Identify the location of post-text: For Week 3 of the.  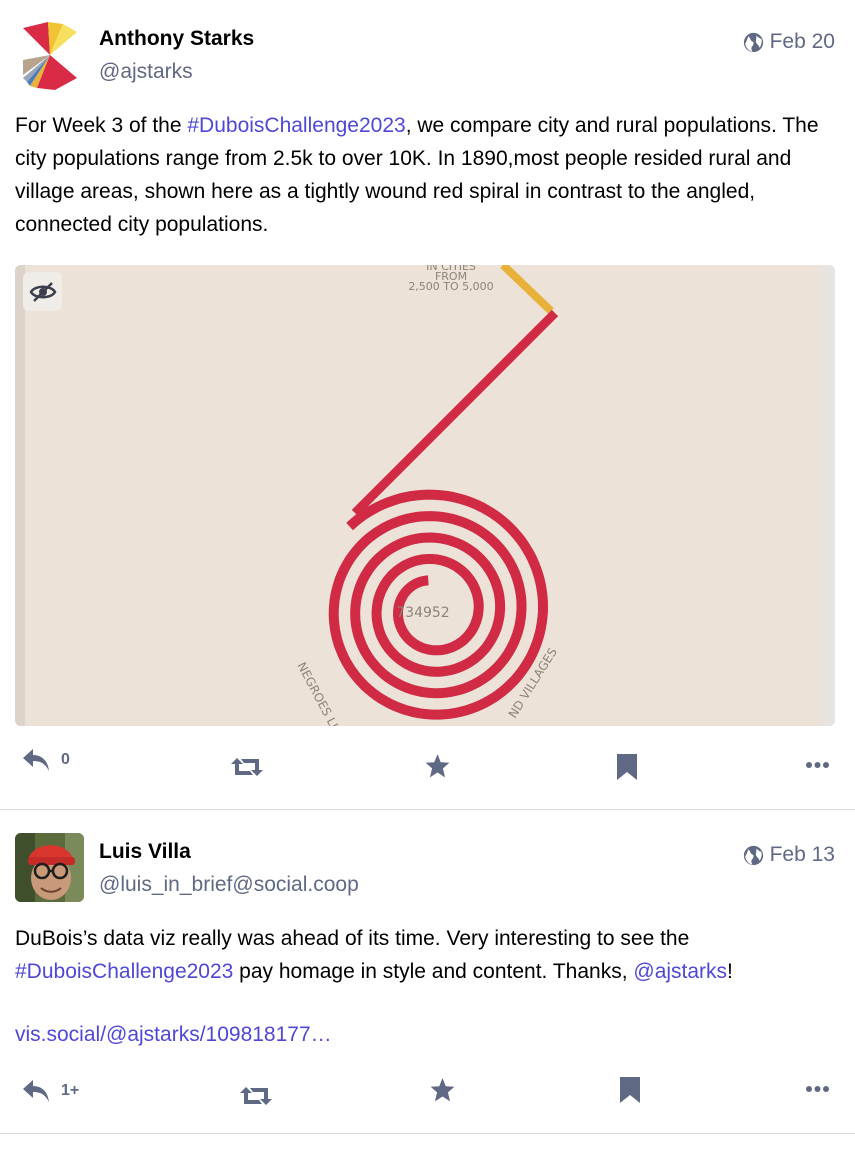
(101, 125).